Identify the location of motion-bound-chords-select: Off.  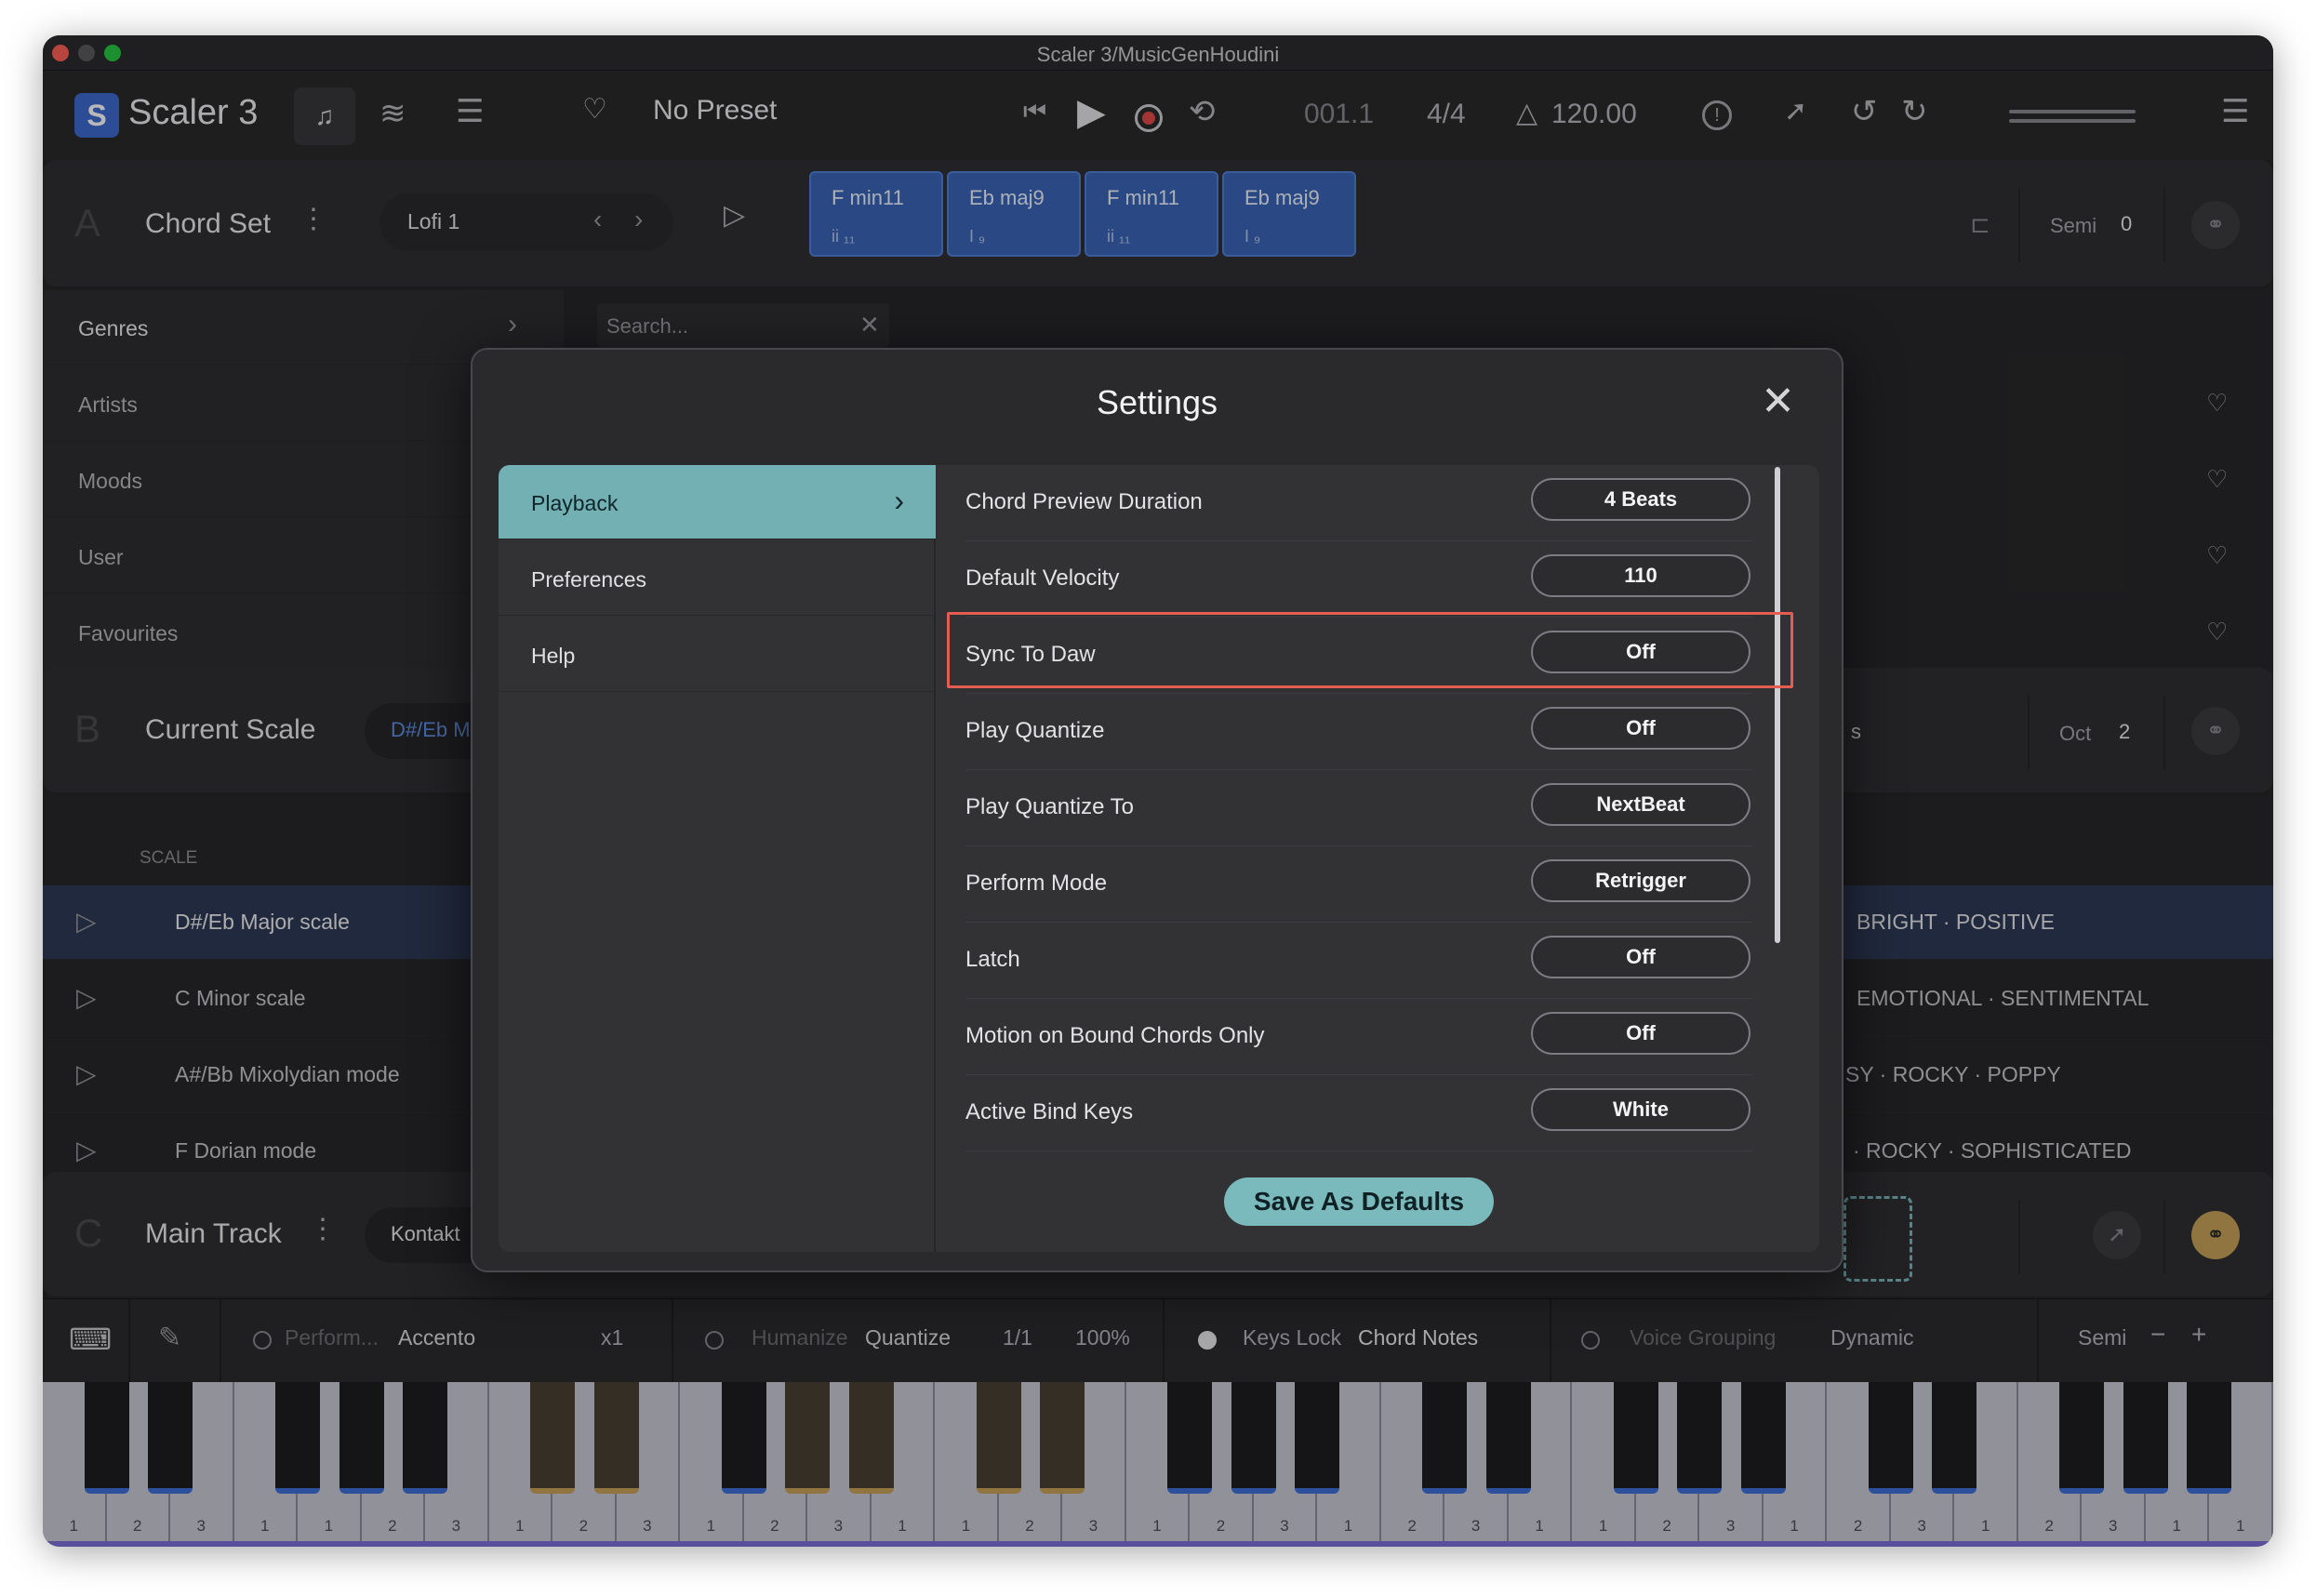
(1640, 1034).